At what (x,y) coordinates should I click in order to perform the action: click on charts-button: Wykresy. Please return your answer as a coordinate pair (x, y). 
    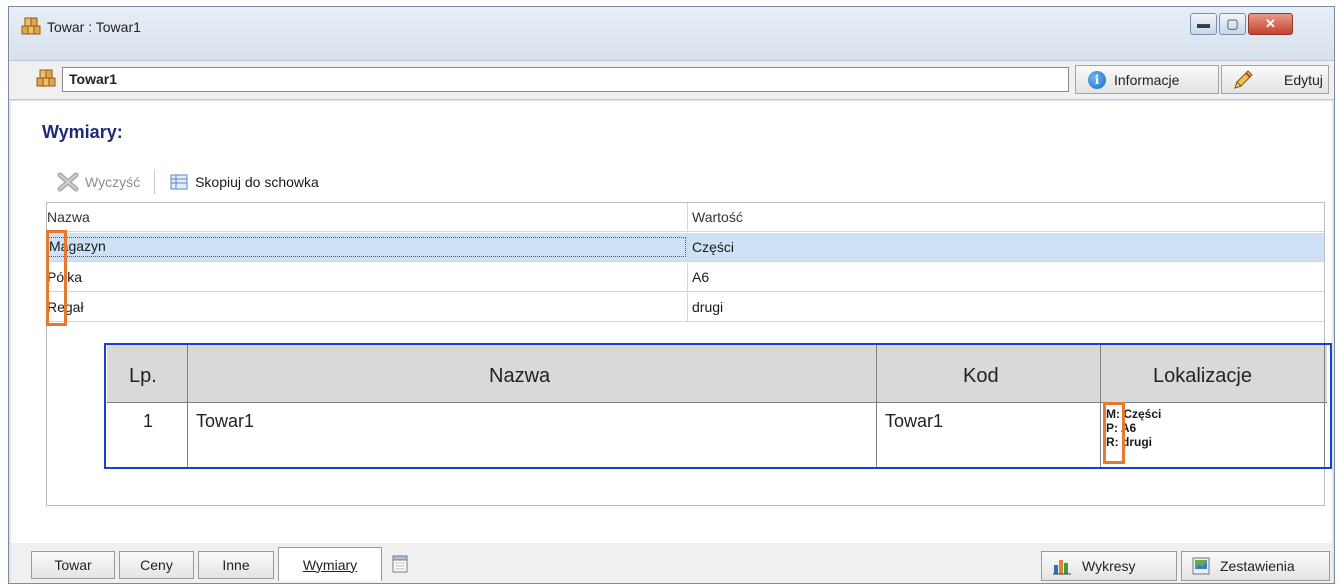
    Looking at the image, I should click on (1109, 566).